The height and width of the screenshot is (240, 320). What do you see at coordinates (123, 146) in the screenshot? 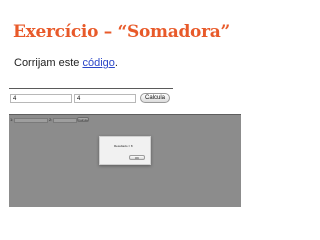
I see `alert-message: Resultado = 8` at bounding box center [123, 146].